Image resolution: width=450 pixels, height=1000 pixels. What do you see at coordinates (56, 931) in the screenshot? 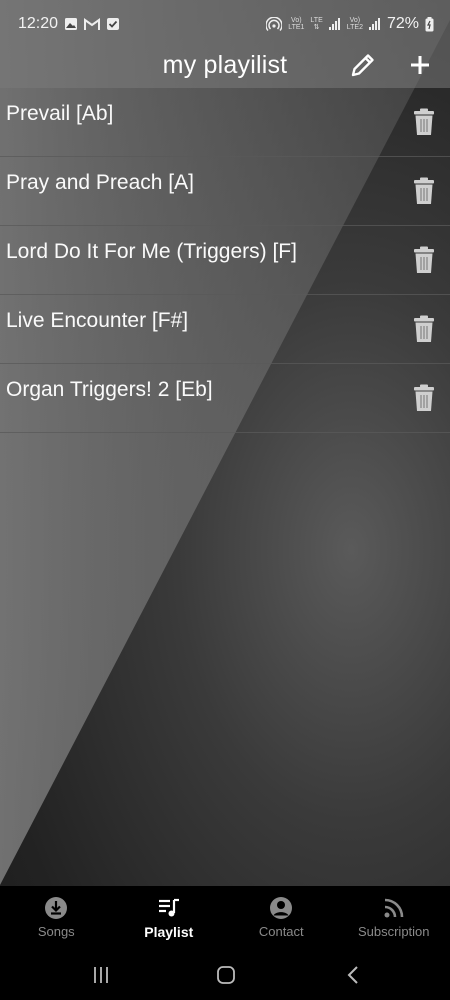
I see `nav-label-songs: Songs` at bounding box center [56, 931].